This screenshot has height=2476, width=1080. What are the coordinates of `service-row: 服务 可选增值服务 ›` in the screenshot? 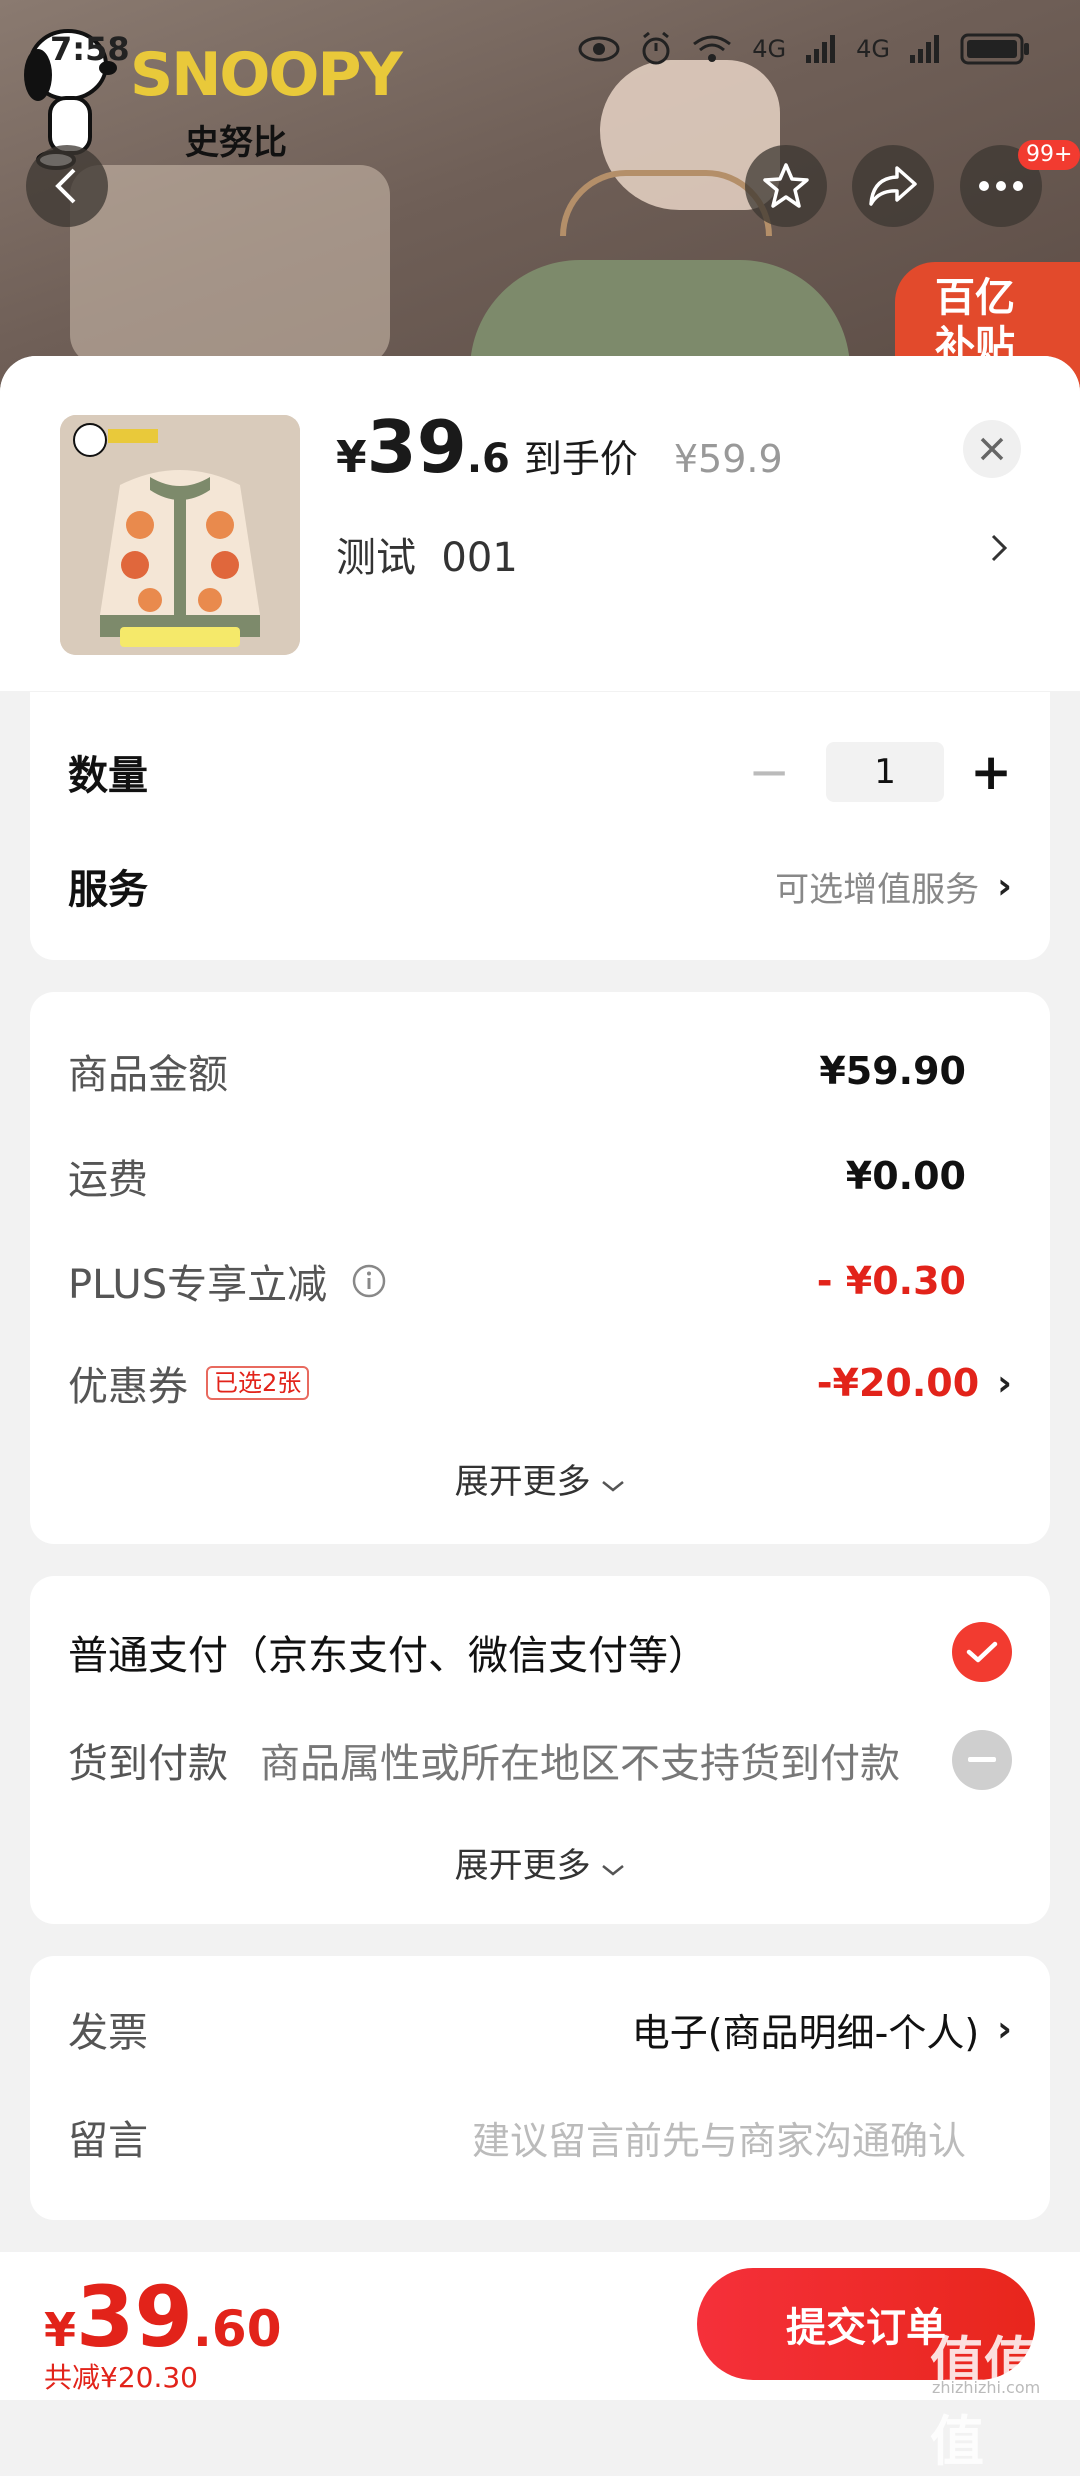 It's located at (540, 886).